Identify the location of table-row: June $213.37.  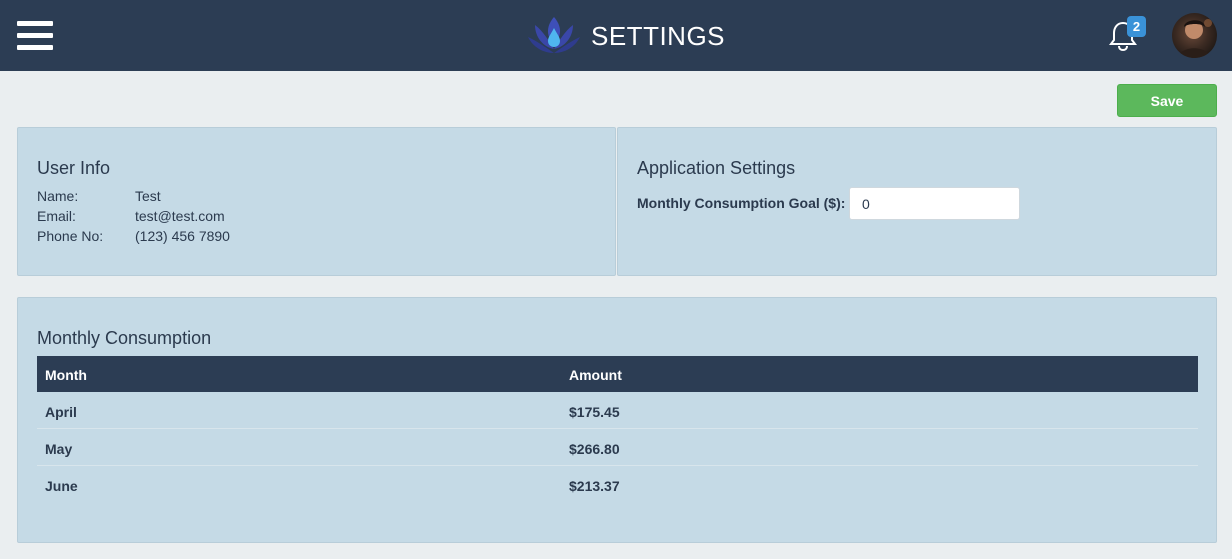
(617, 484).